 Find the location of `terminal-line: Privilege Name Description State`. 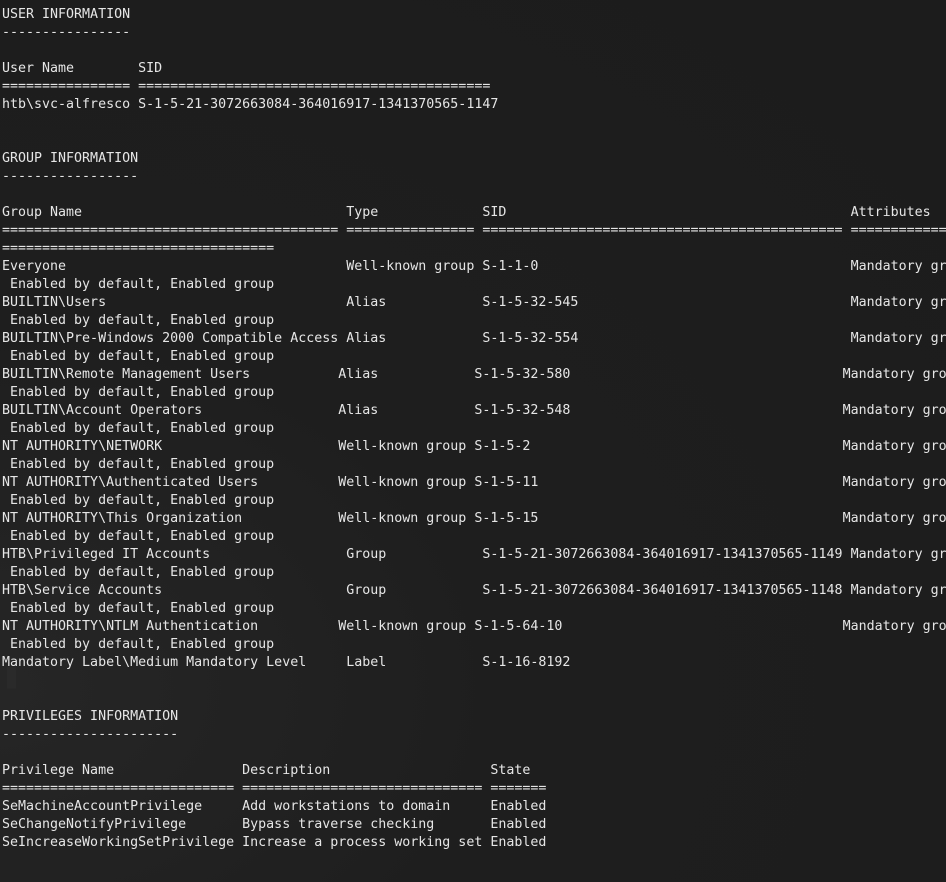

terminal-line: Privilege Name Description State is located at coordinates (266, 770).